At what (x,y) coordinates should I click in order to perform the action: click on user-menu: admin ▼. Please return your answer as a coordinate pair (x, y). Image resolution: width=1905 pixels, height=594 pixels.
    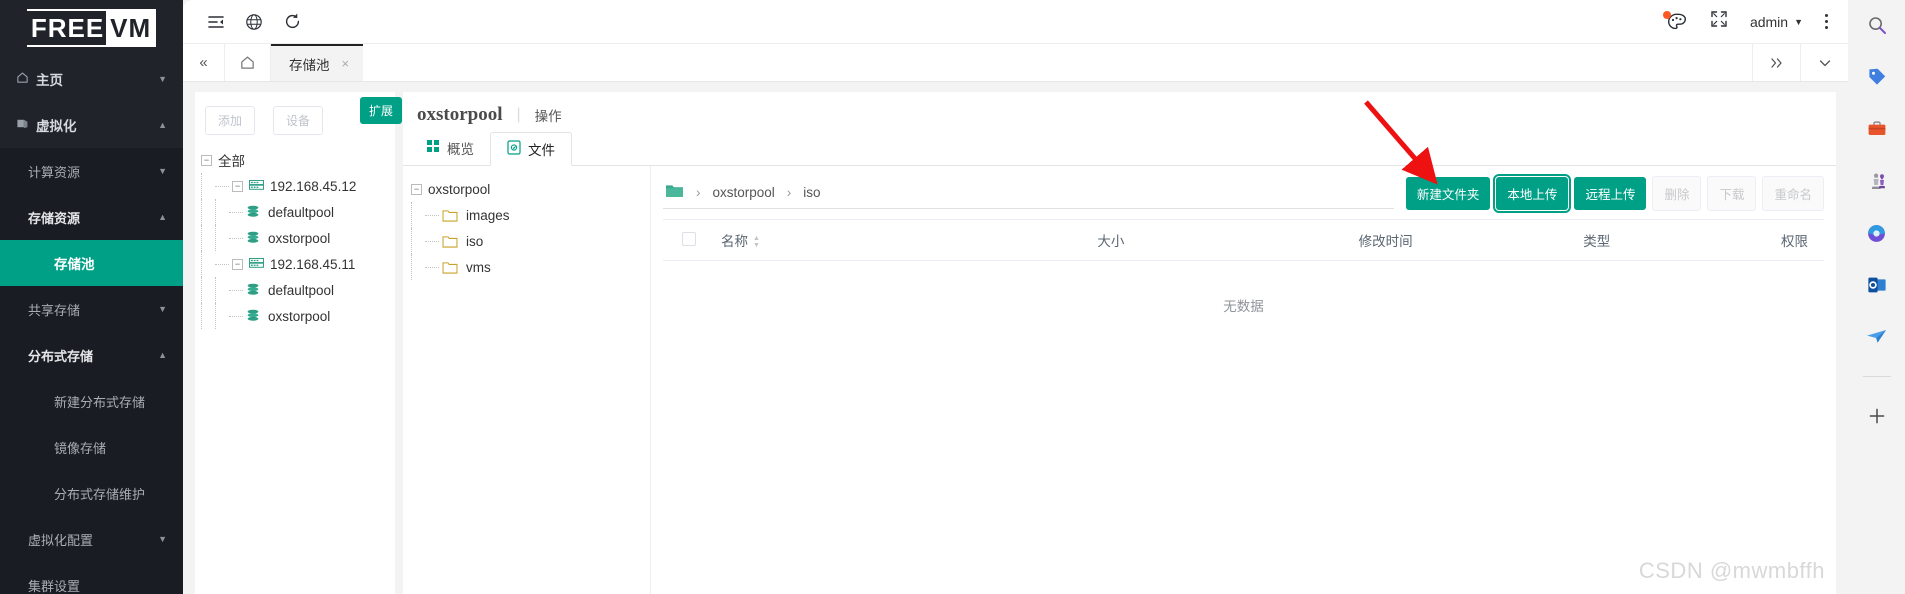
    Looking at the image, I should click on (1776, 22).